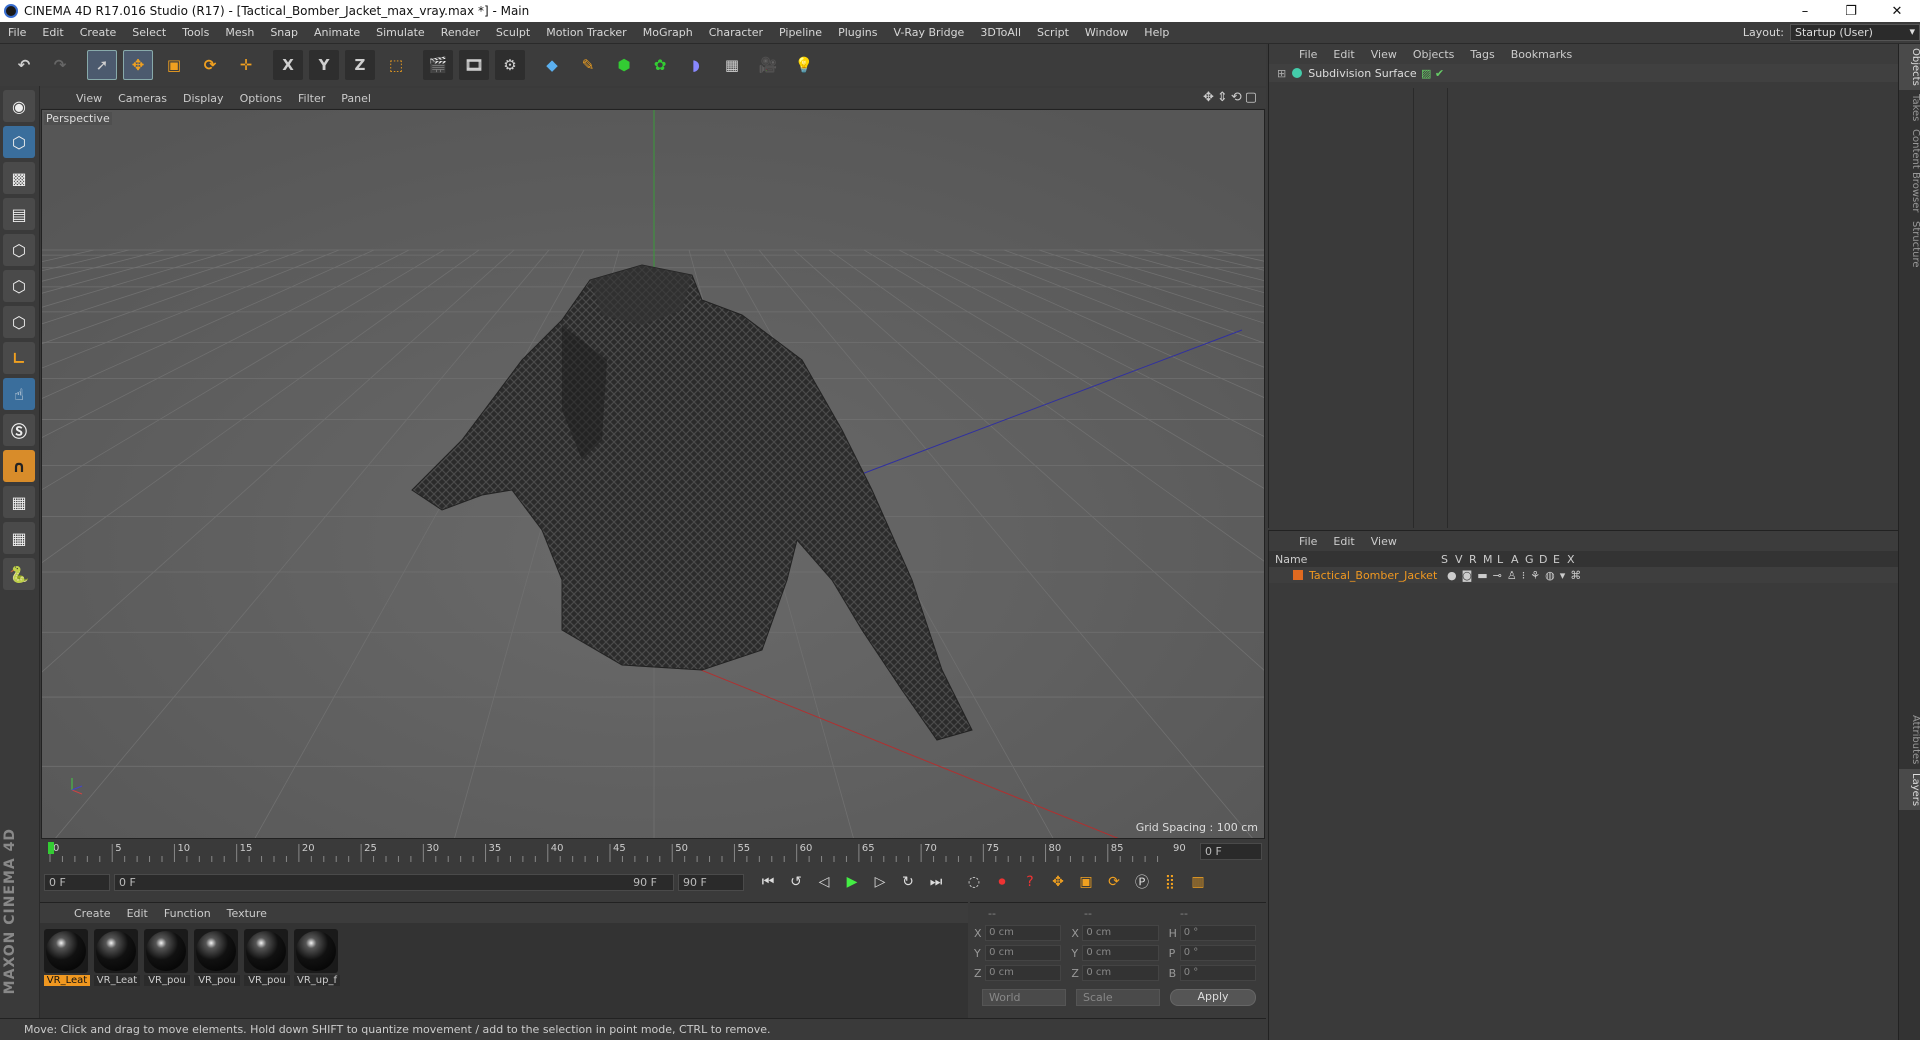 The image size is (1920, 1040). What do you see at coordinates (394, 882) in the screenshot?
I see `frame-range-slider: 0 F 90 F` at bounding box center [394, 882].